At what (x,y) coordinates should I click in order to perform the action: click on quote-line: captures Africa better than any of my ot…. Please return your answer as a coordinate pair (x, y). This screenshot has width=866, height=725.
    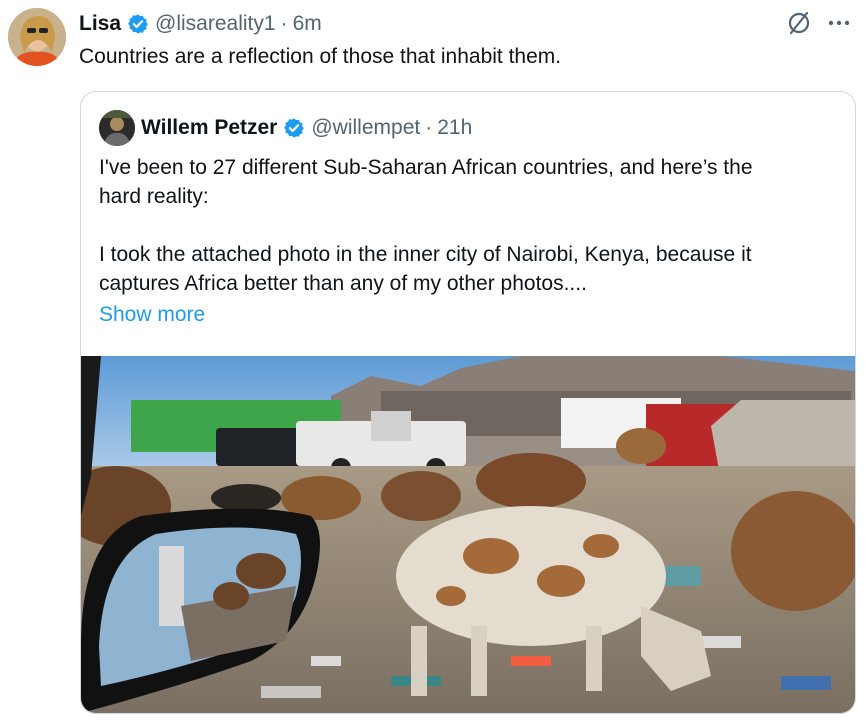
    Looking at the image, I should click on (343, 283).